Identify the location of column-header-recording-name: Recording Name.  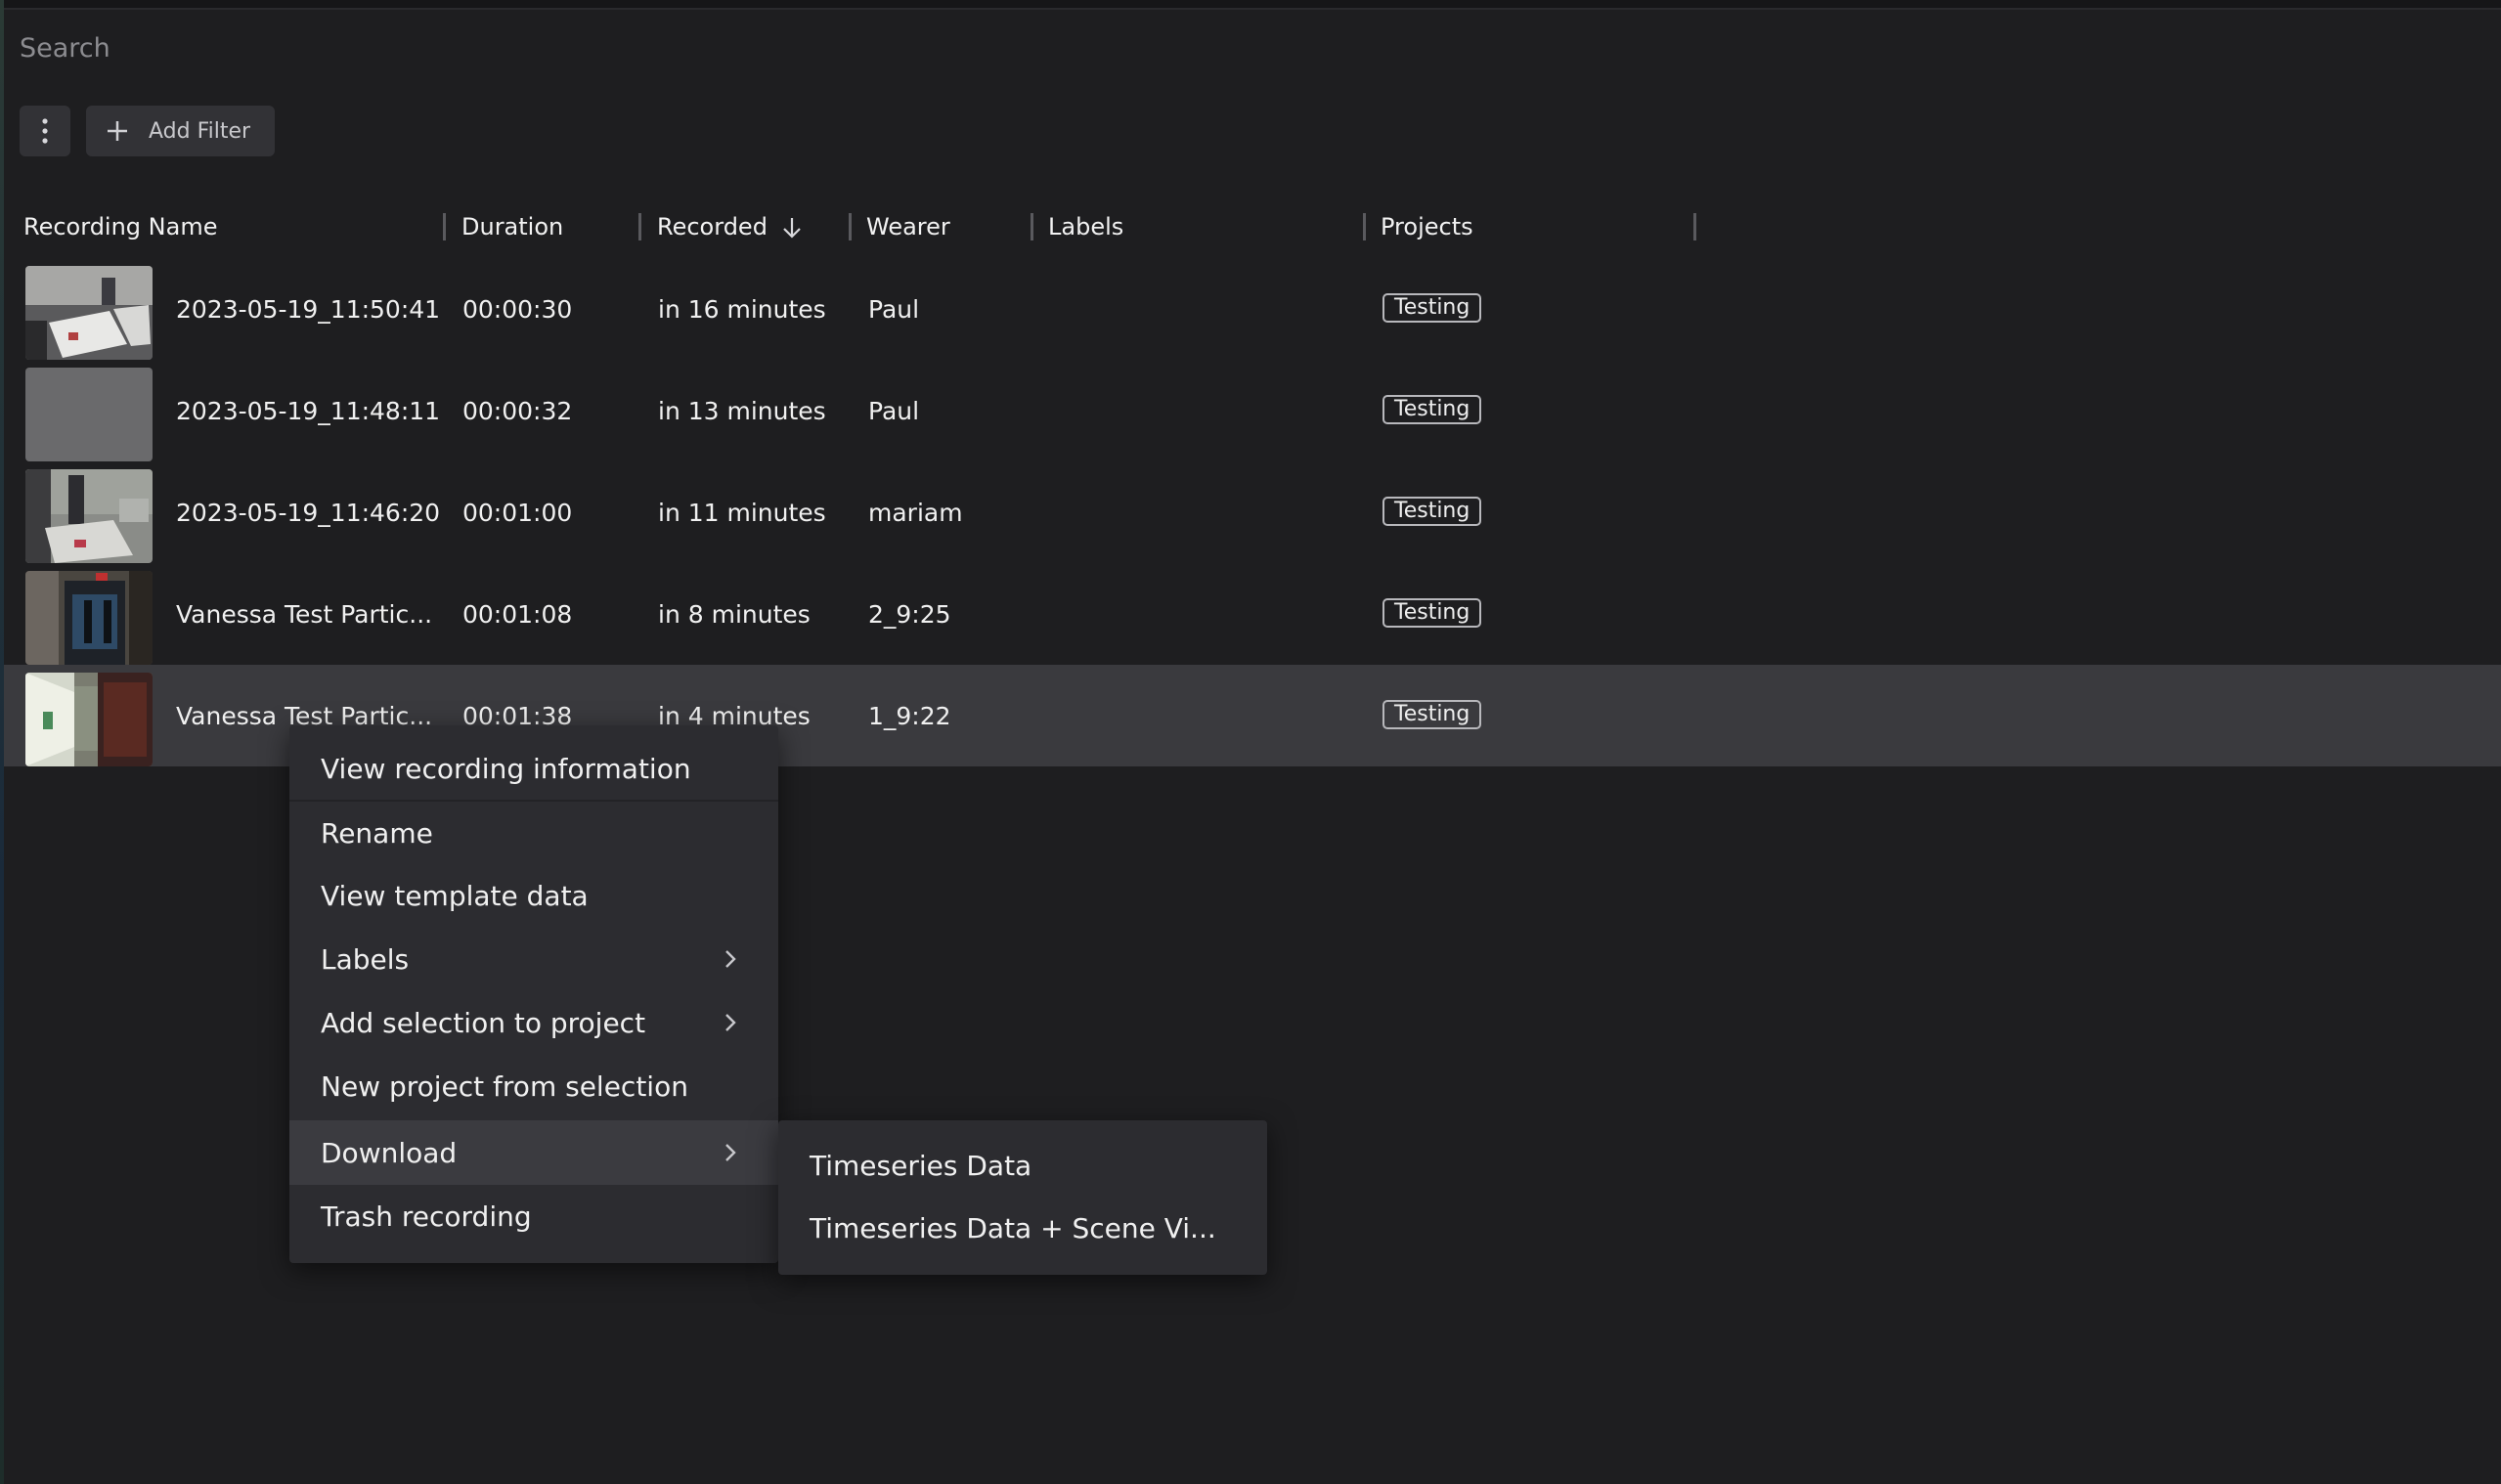
(120, 226).